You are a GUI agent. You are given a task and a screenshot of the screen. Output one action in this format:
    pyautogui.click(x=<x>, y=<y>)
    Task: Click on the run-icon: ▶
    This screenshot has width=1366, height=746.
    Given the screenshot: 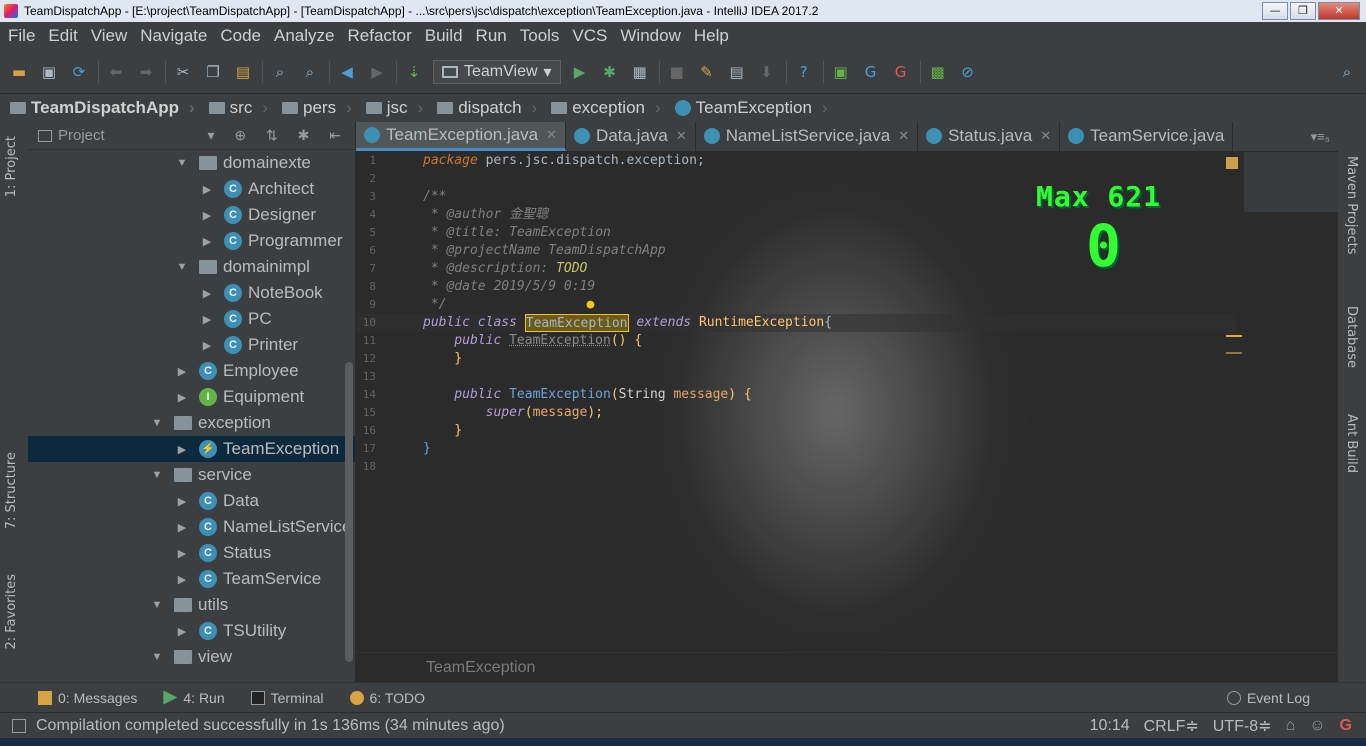 What is the action you would take?
    pyautogui.click(x=580, y=72)
    